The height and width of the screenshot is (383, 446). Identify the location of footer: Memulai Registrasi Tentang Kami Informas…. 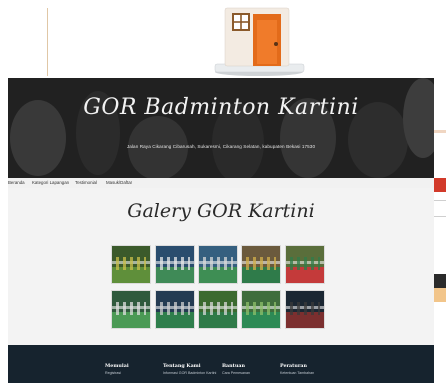
(221, 364).